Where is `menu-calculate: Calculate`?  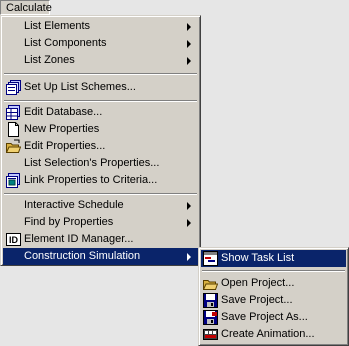 menu-calculate: Calculate is located at coordinates (26, 7).